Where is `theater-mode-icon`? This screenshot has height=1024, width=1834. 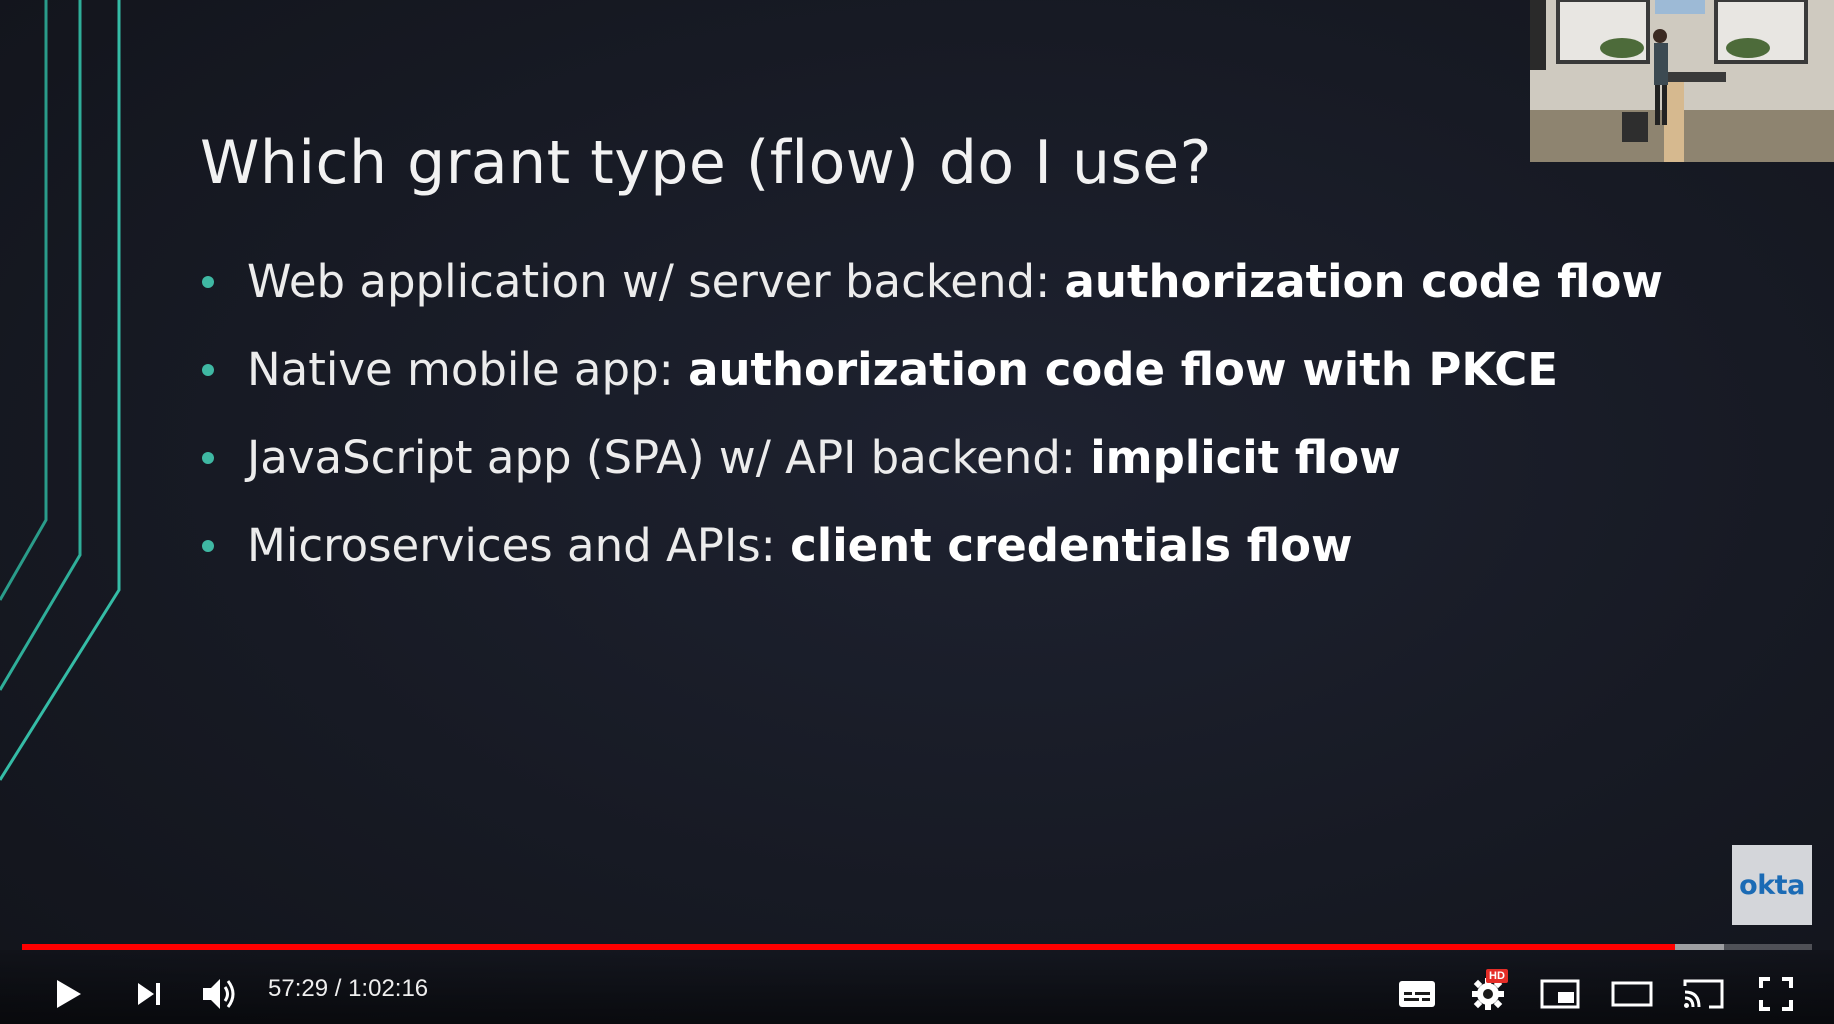 theater-mode-icon is located at coordinates (1632, 994).